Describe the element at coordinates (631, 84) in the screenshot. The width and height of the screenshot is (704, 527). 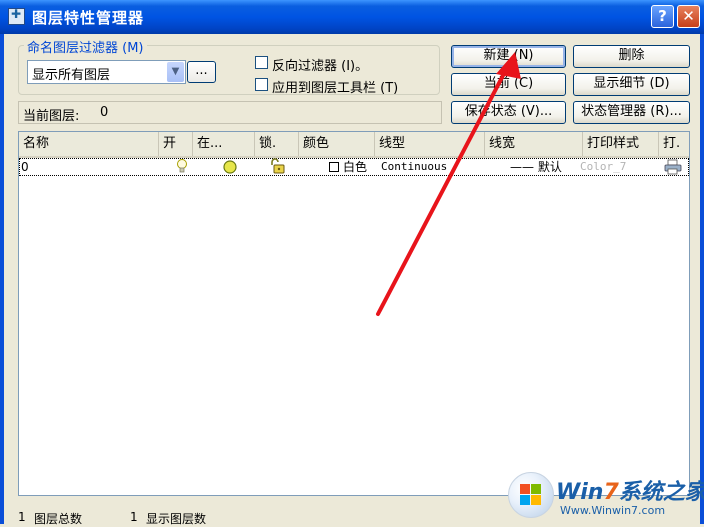
I see `show-details-button: 显示细节 (D)` at that location.